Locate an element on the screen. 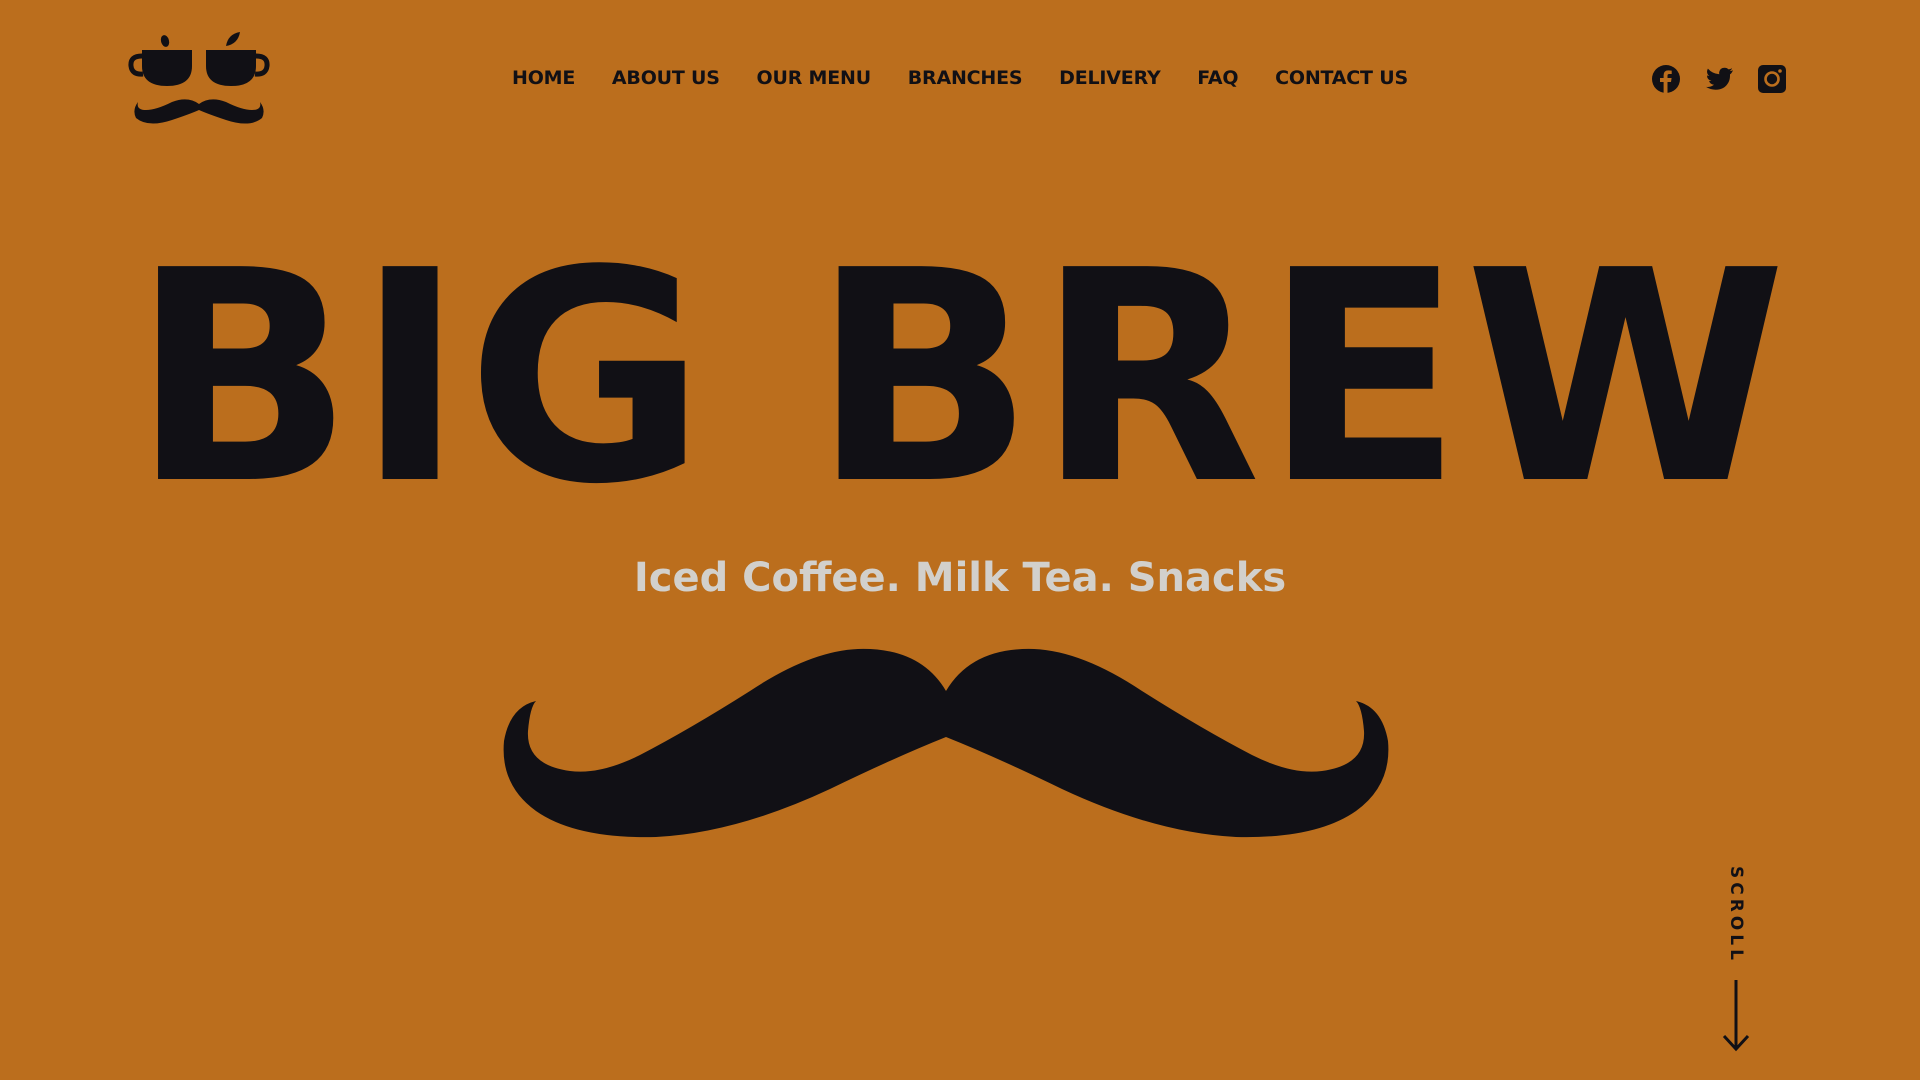  nav-home: HOME is located at coordinates (543, 78).